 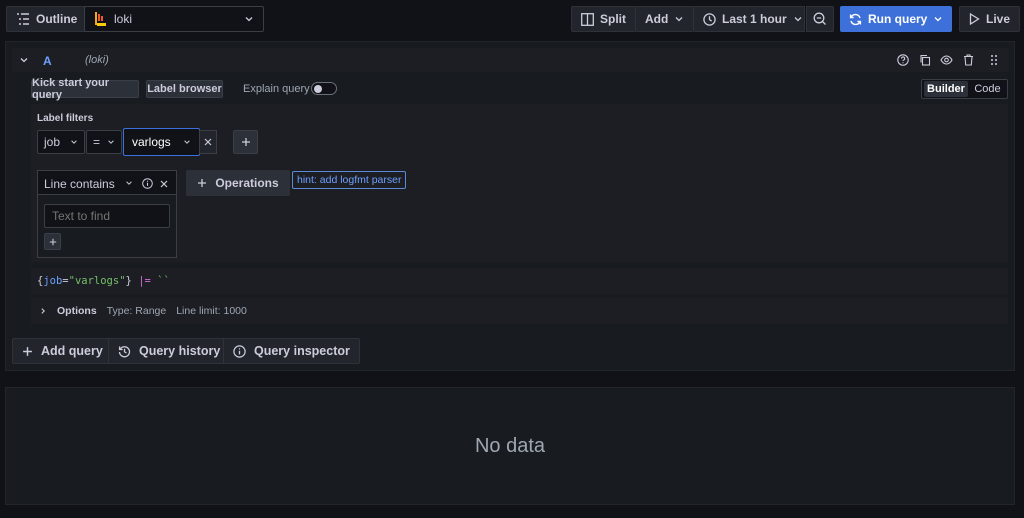 What do you see at coordinates (247, 183) in the screenshot?
I see `operations-label: Operations` at bounding box center [247, 183].